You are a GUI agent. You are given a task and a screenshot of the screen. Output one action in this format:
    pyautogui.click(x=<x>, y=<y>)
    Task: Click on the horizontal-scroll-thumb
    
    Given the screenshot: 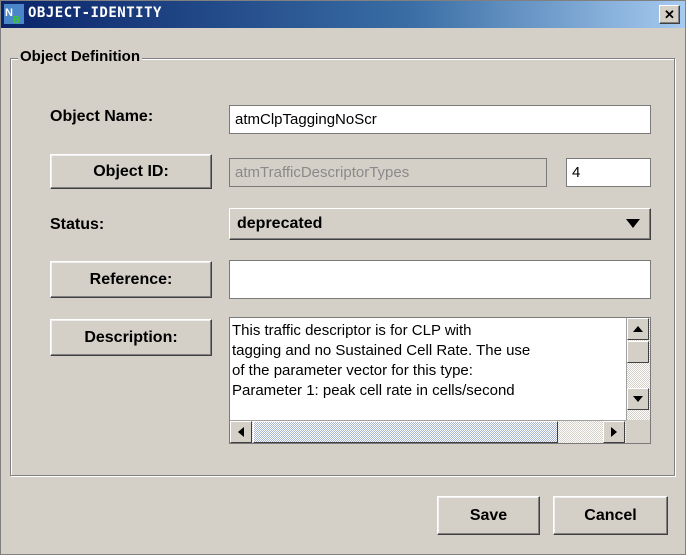 What is the action you would take?
    pyautogui.click(x=405, y=432)
    